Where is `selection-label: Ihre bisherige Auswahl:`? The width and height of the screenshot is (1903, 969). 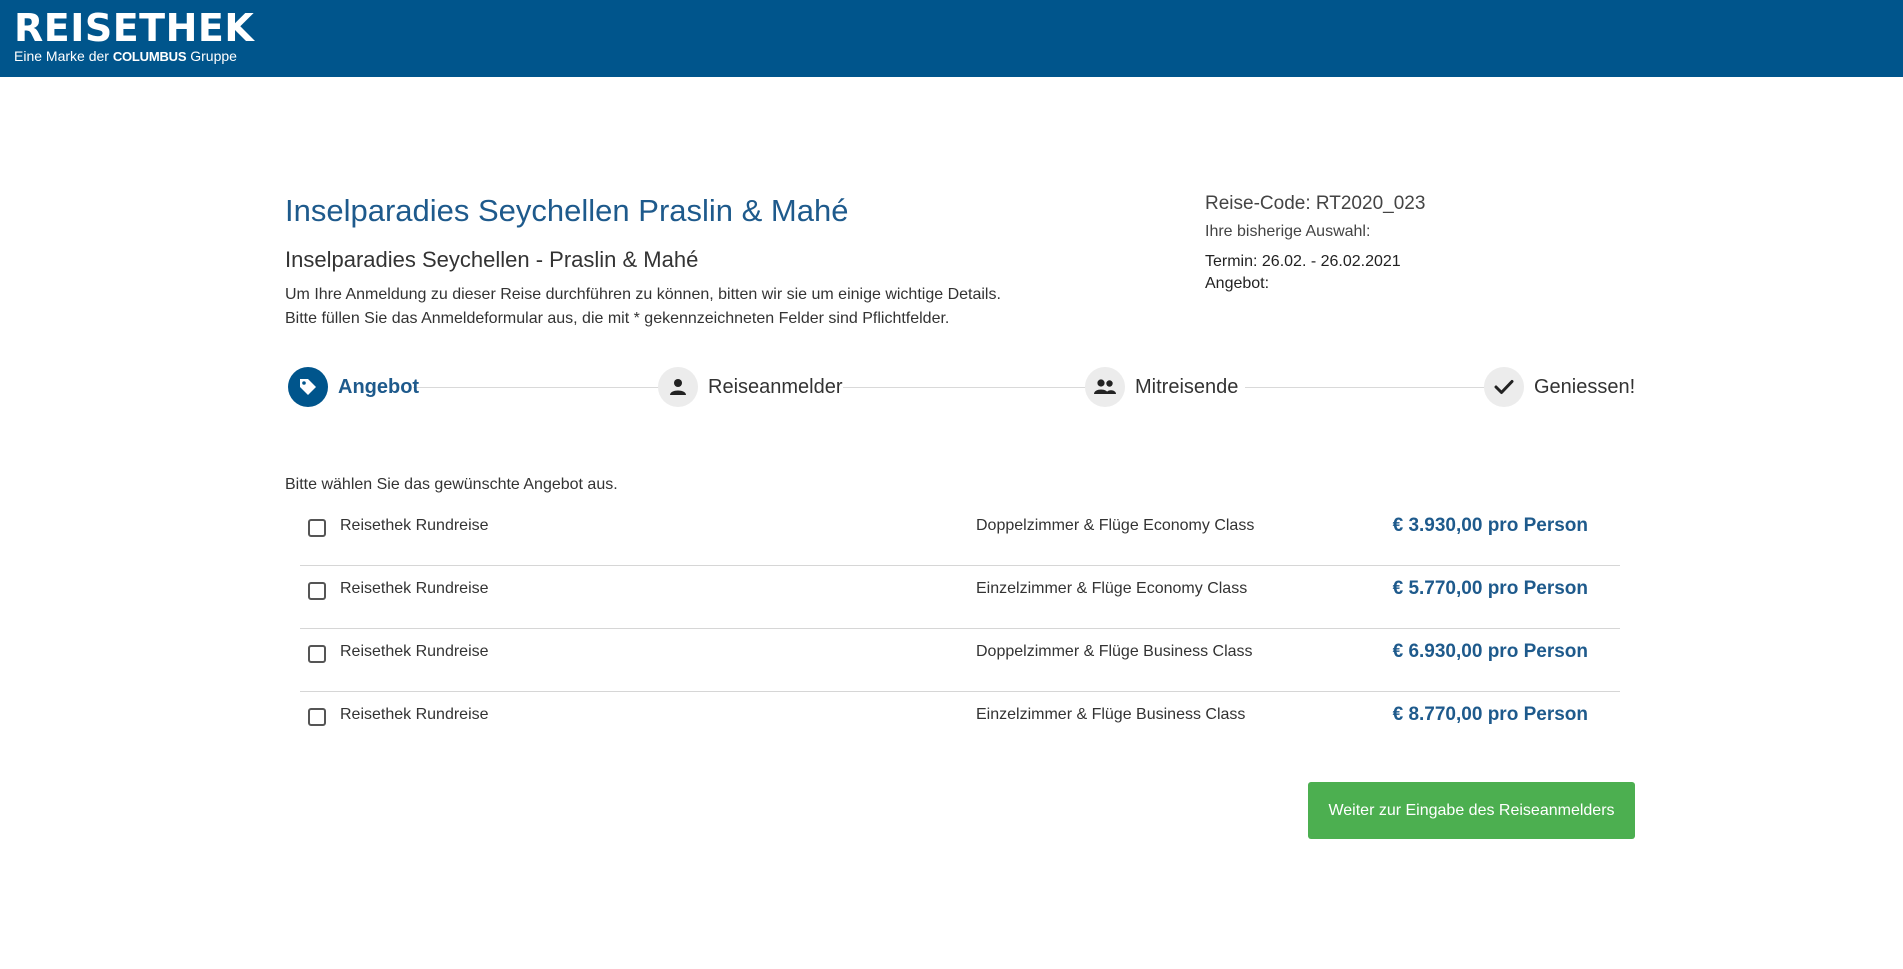 selection-label: Ihre bisherige Auswahl: is located at coordinates (1288, 231).